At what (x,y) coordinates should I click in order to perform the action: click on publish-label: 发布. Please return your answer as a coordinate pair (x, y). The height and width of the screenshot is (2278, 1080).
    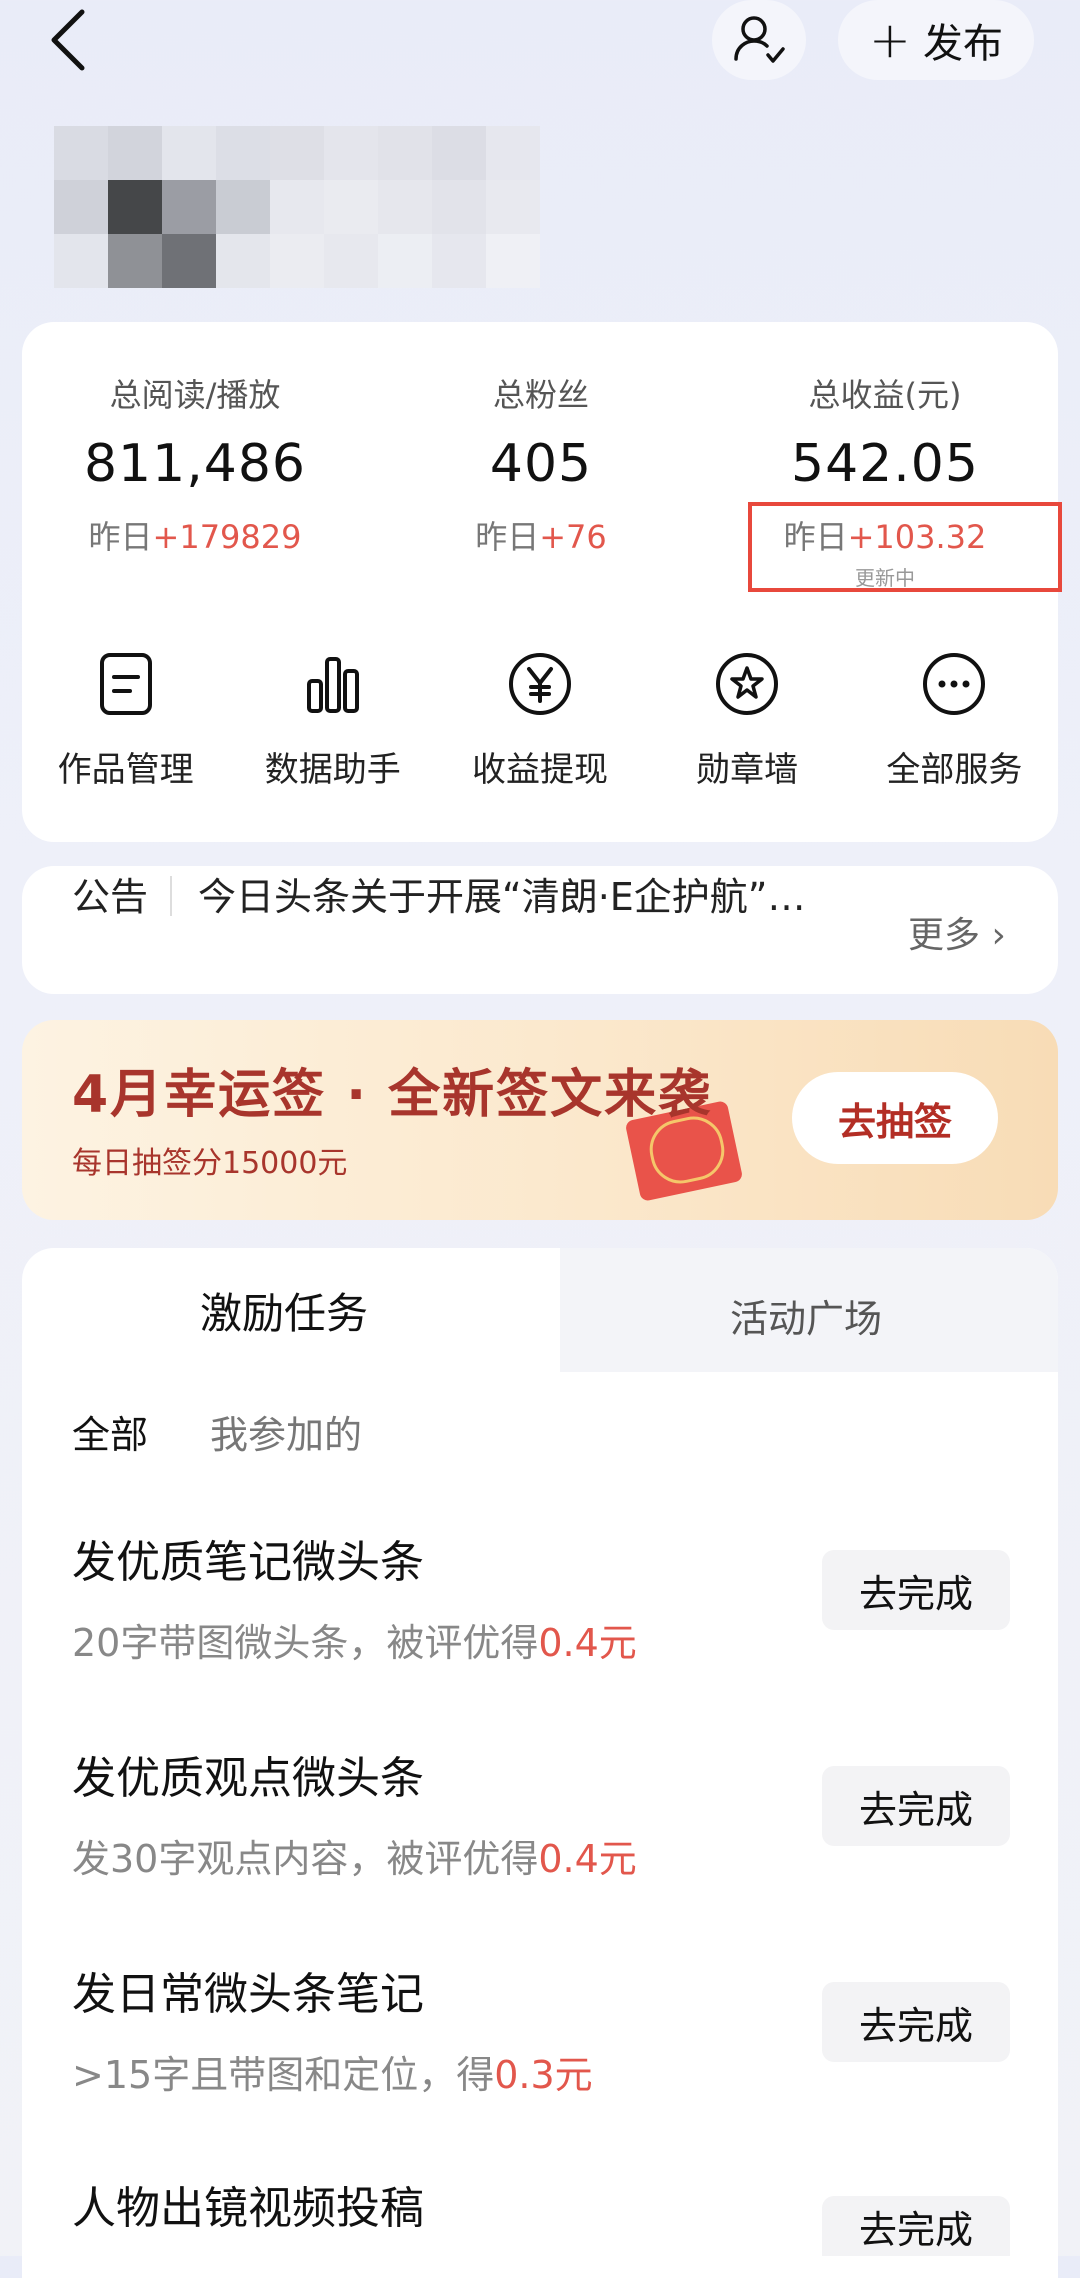
    Looking at the image, I should click on (962, 44).